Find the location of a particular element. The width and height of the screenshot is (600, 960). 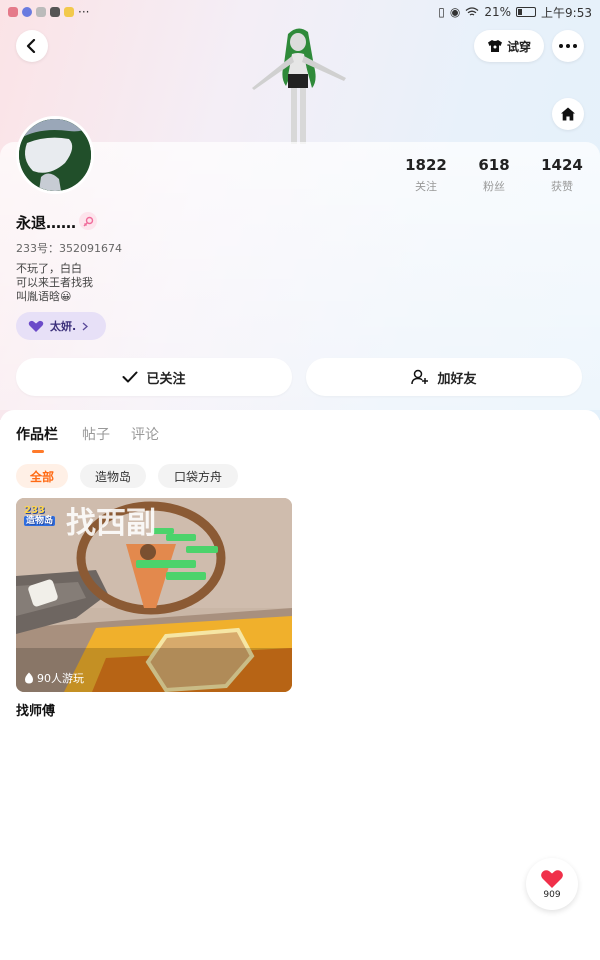

user-bio: 不玩了，白白 可以来王者找我 叫胤语晗😀 is located at coordinates (54, 283).